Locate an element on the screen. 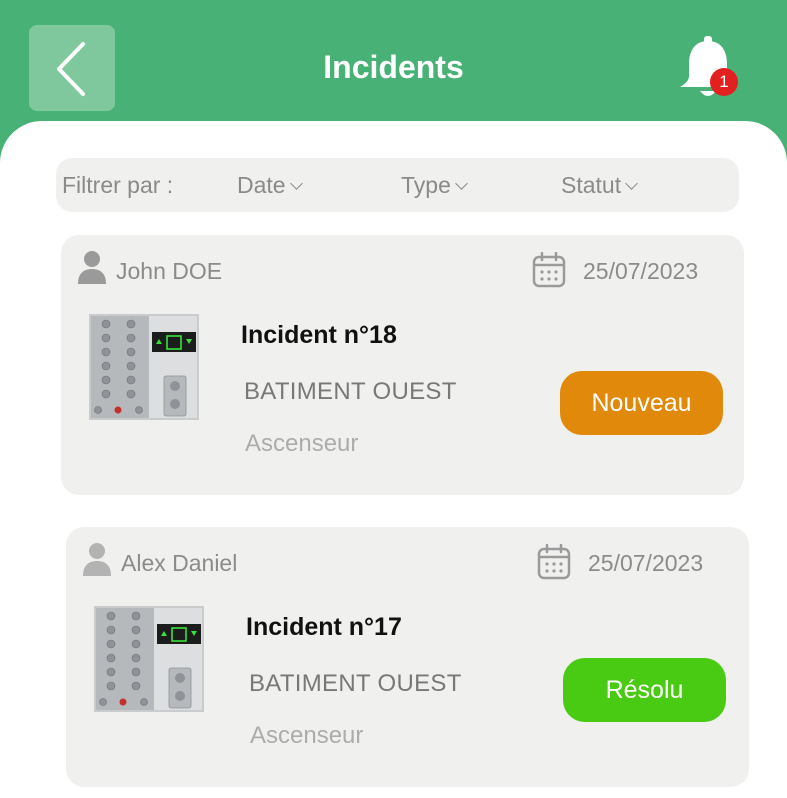  filter-bar: Filtrer par : Date Type Statut is located at coordinates (397, 185).